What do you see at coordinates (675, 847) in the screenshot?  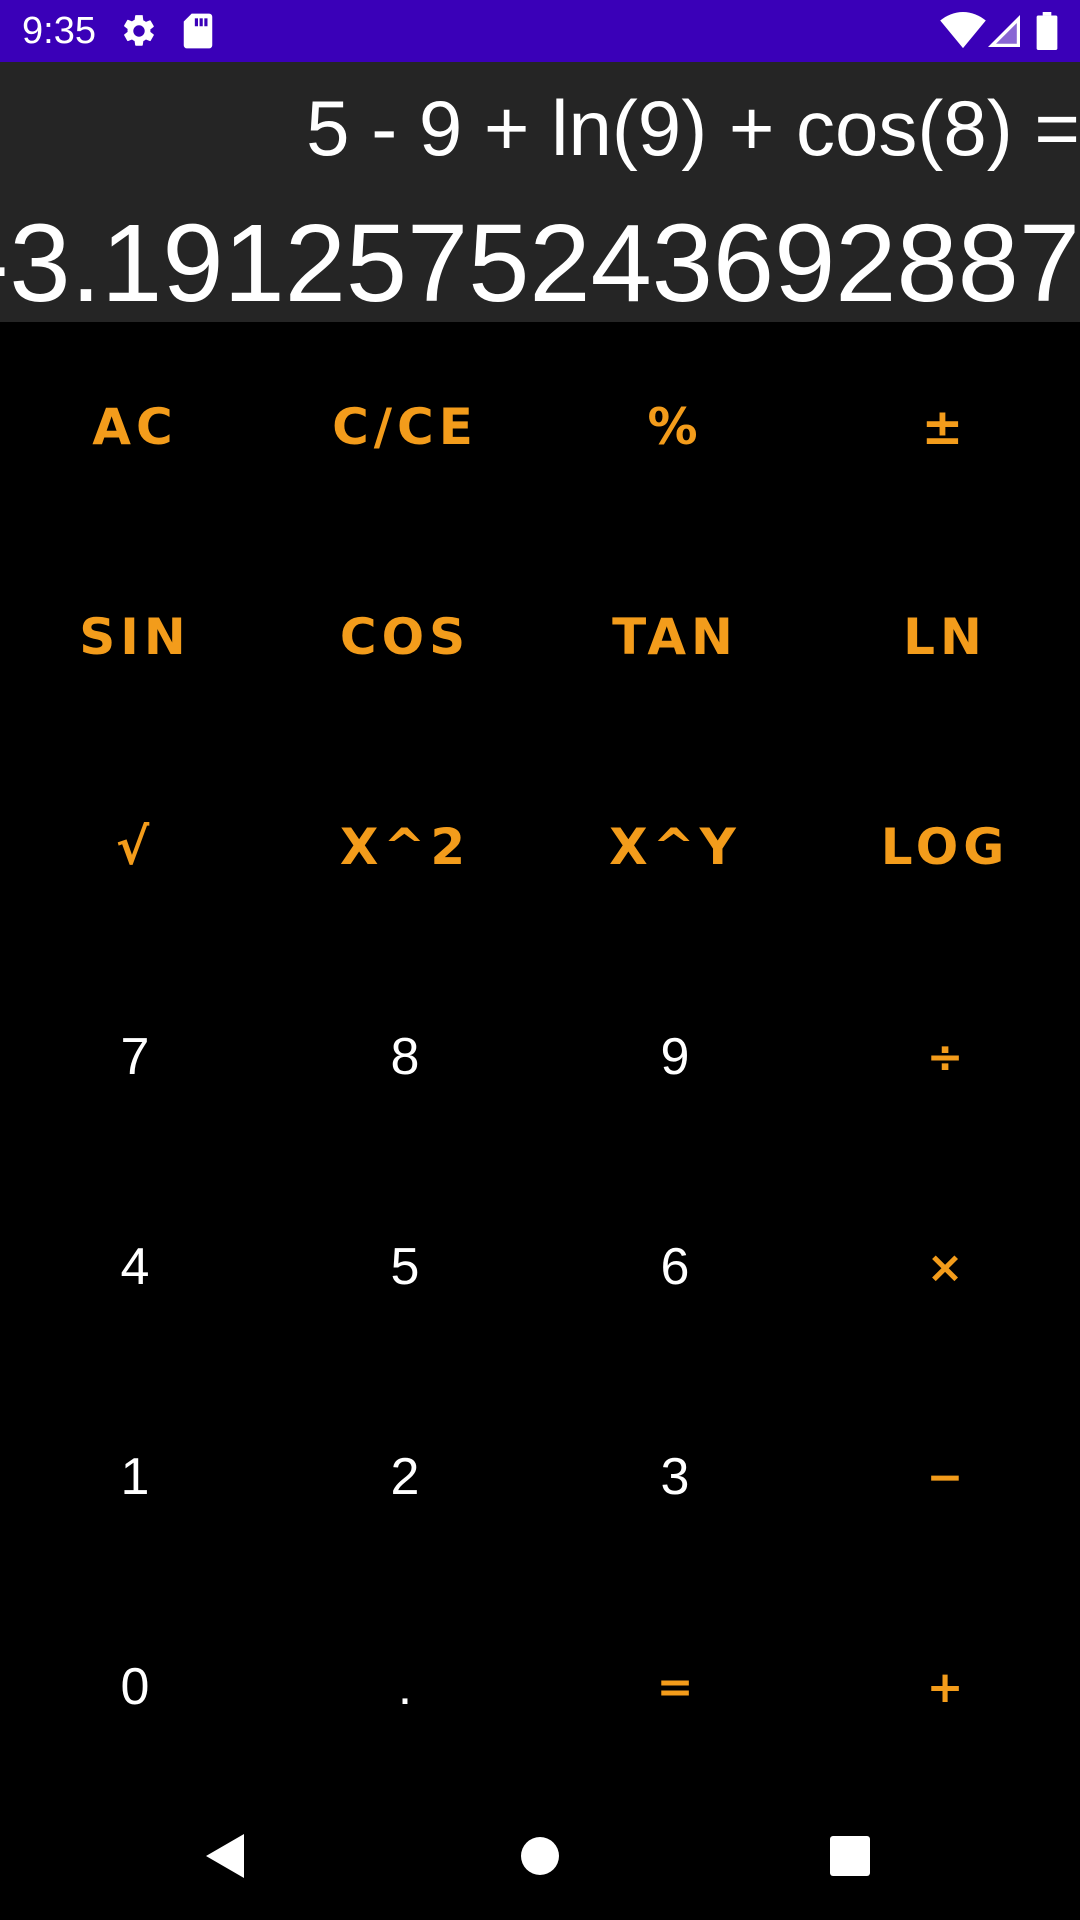 I see `power-button: X^Y` at bounding box center [675, 847].